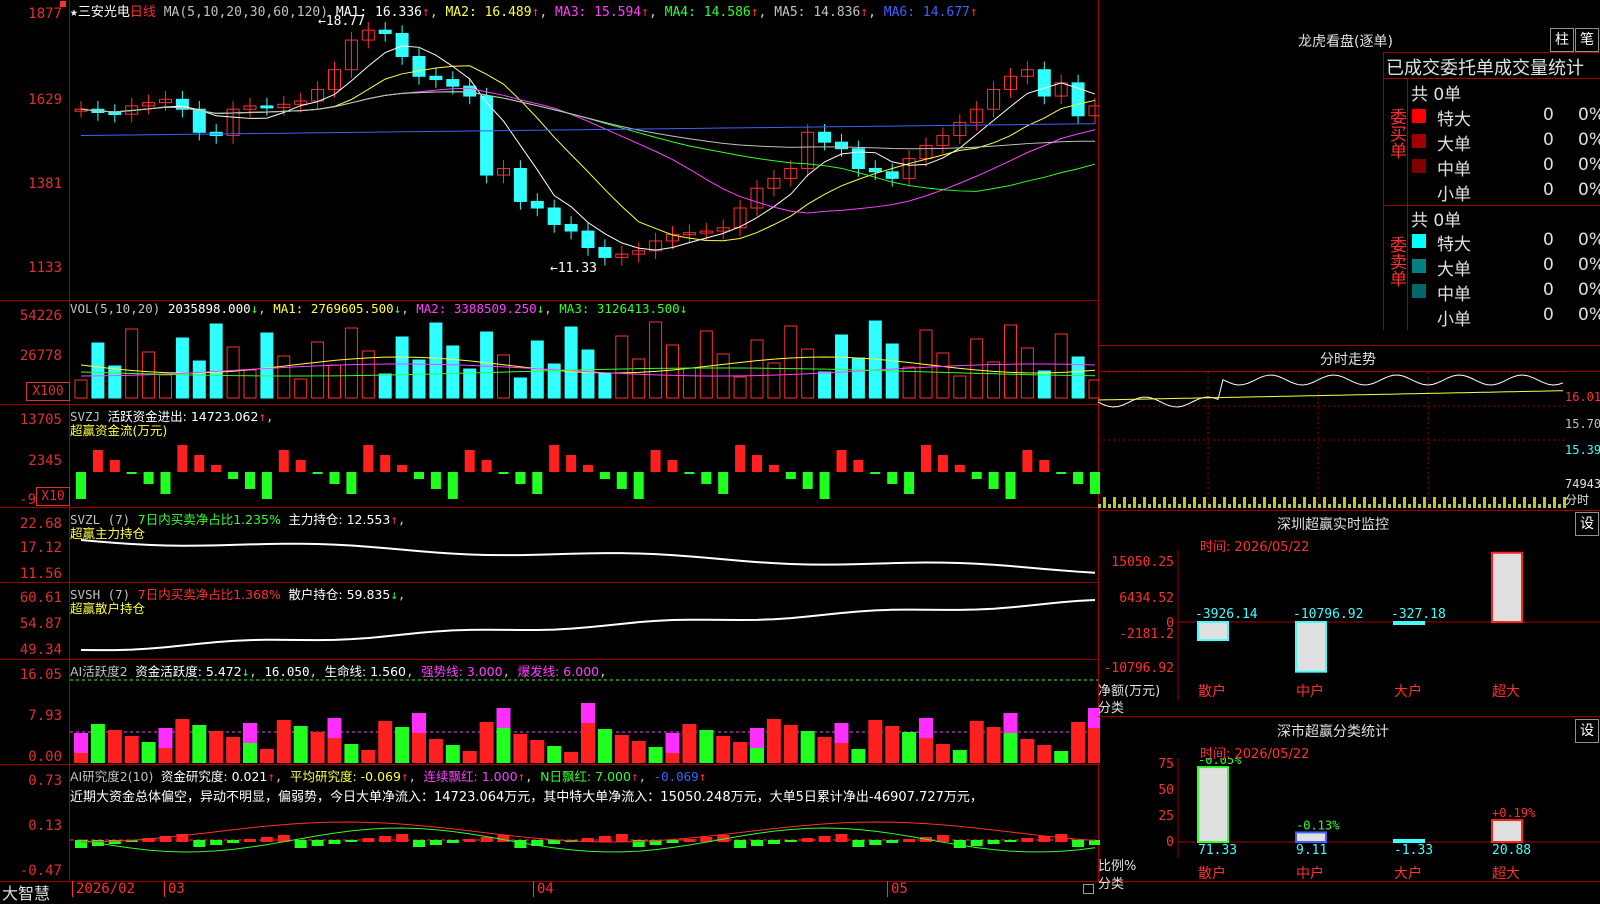 The height and width of the screenshot is (904, 1600). What do you see at coordinates (1467, 67) in the screenshot?
I see `tab-orders: 委托单` at bounding box center [1467, 67].